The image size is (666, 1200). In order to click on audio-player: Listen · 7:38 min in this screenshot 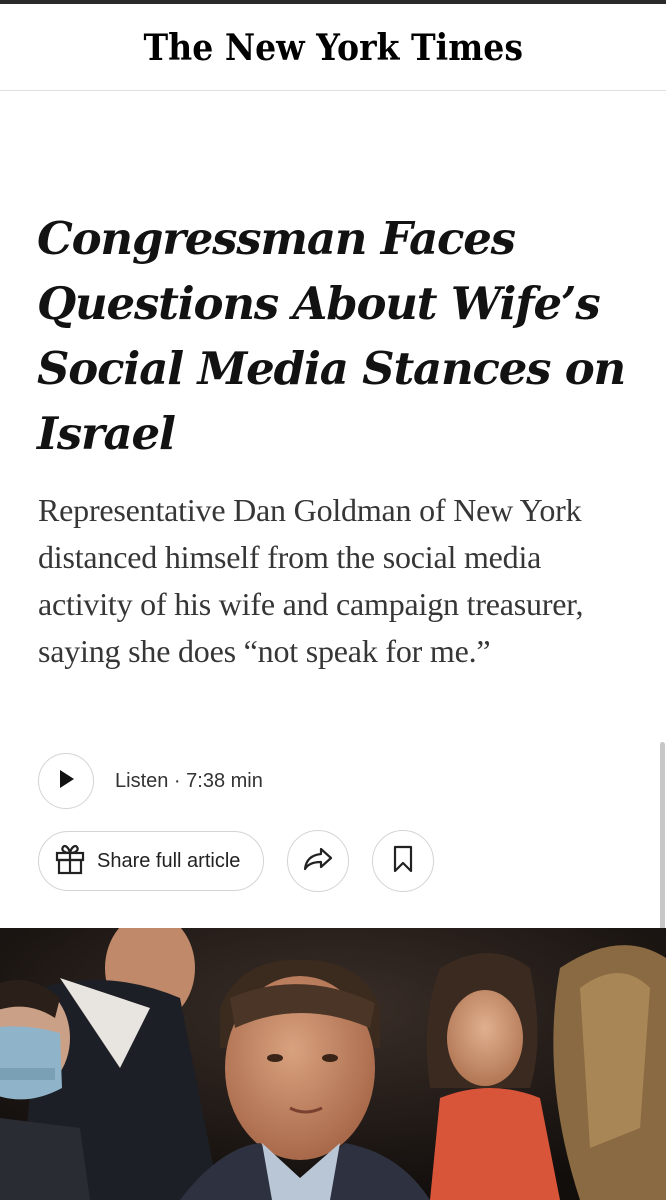, I will do `click(150, 781)`.